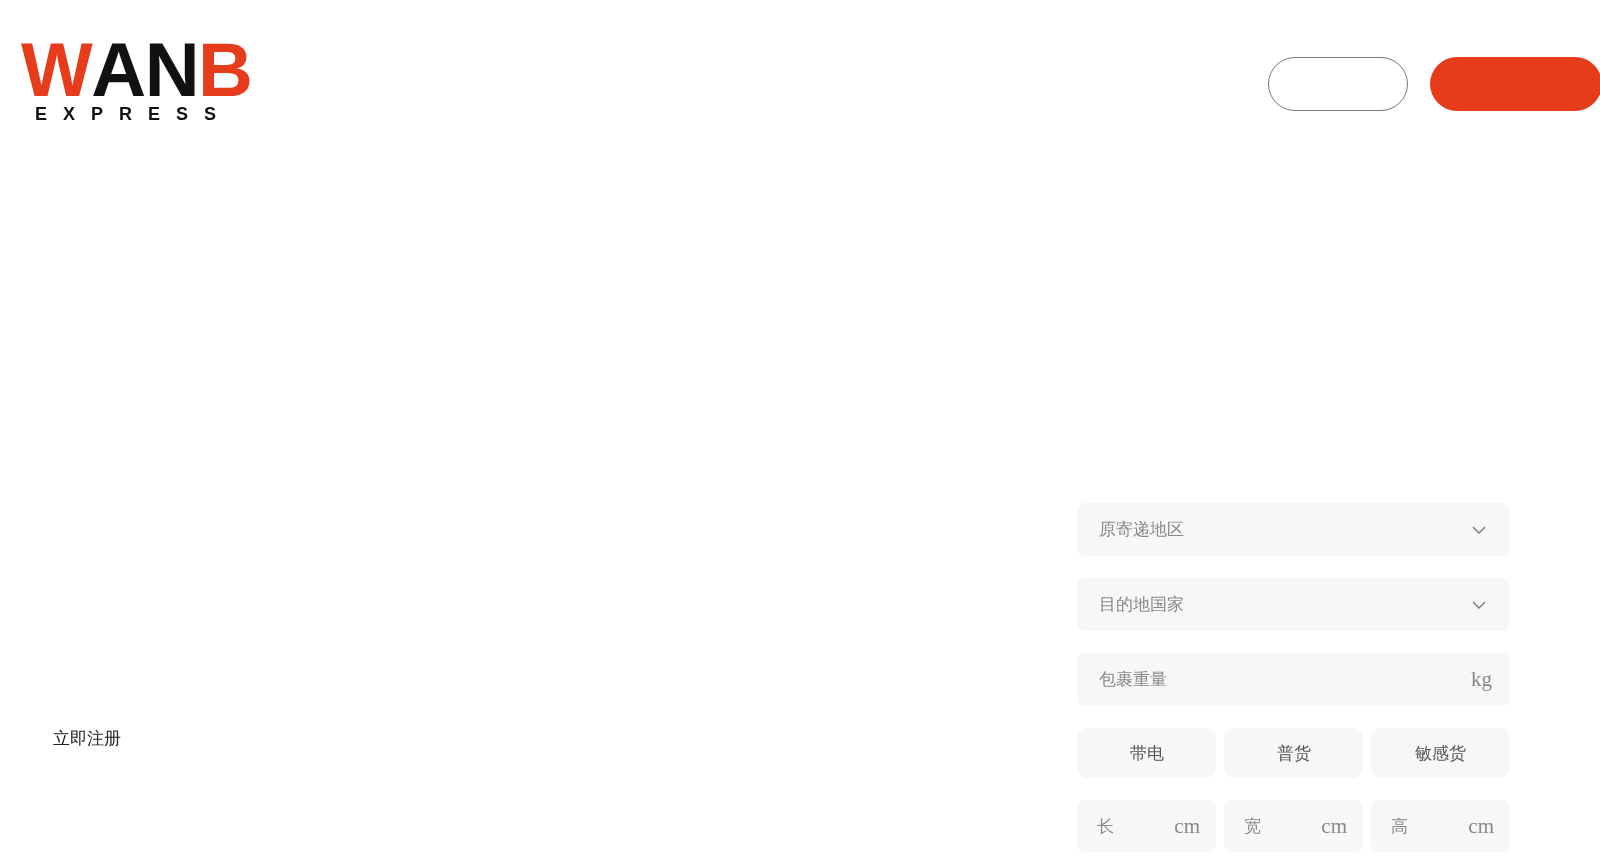 Image resolution: width=1600 pixels, height=866 pixels. Describe the element at coordinates (1440, 826) in the screenshot. I see `dimension-field: 高 cm` at that location.